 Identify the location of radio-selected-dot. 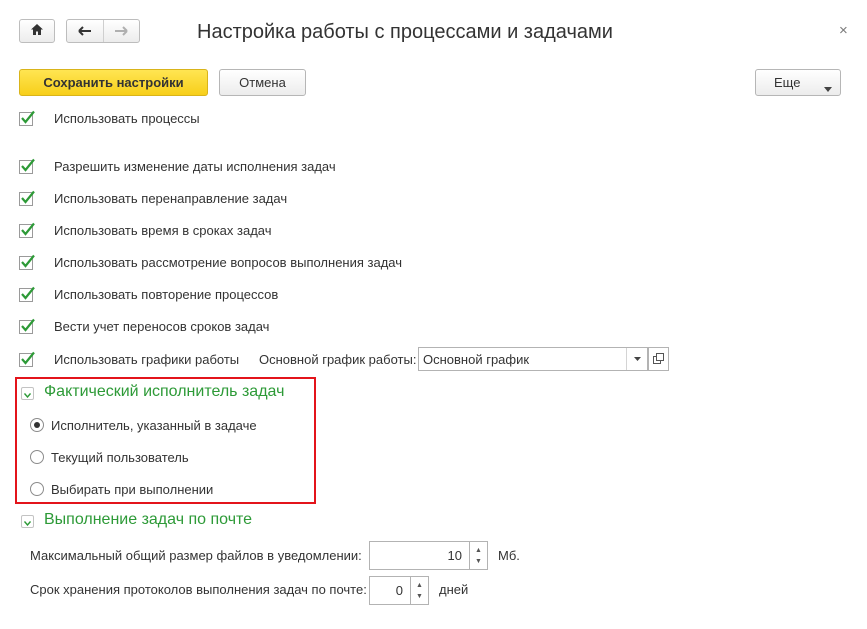
(37, 425).